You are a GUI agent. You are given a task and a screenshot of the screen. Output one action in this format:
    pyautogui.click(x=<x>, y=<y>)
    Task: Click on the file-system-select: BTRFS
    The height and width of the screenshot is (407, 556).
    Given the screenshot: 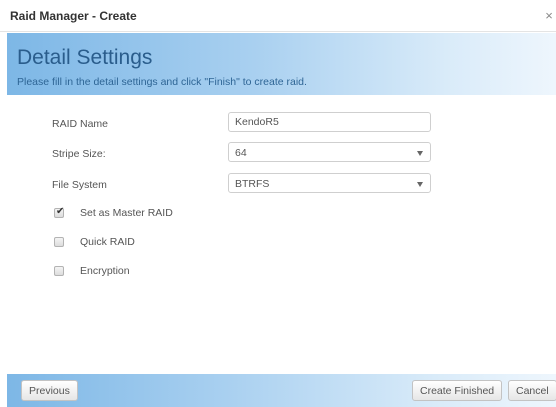 What is the action you would take?
    pyautogui.click(x=329, y=183)
    